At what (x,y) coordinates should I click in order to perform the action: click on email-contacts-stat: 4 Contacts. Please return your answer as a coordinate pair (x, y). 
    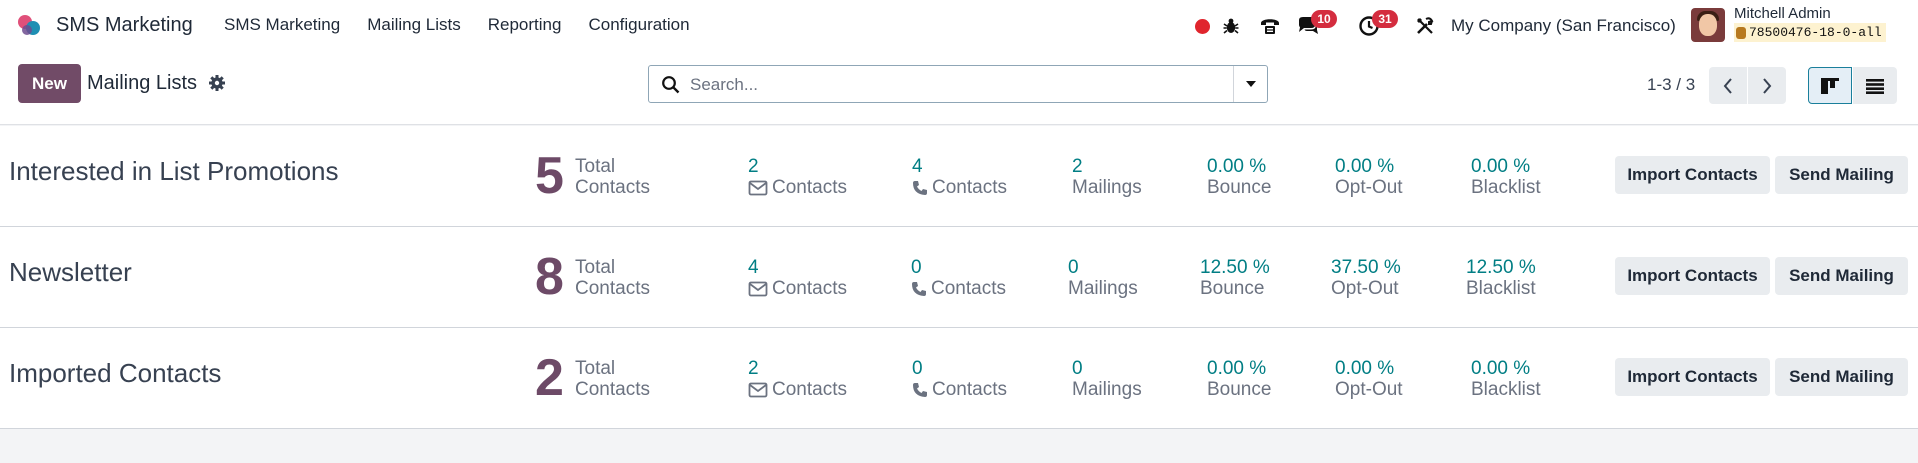
    Looking at the image, I should click on (797, 278).